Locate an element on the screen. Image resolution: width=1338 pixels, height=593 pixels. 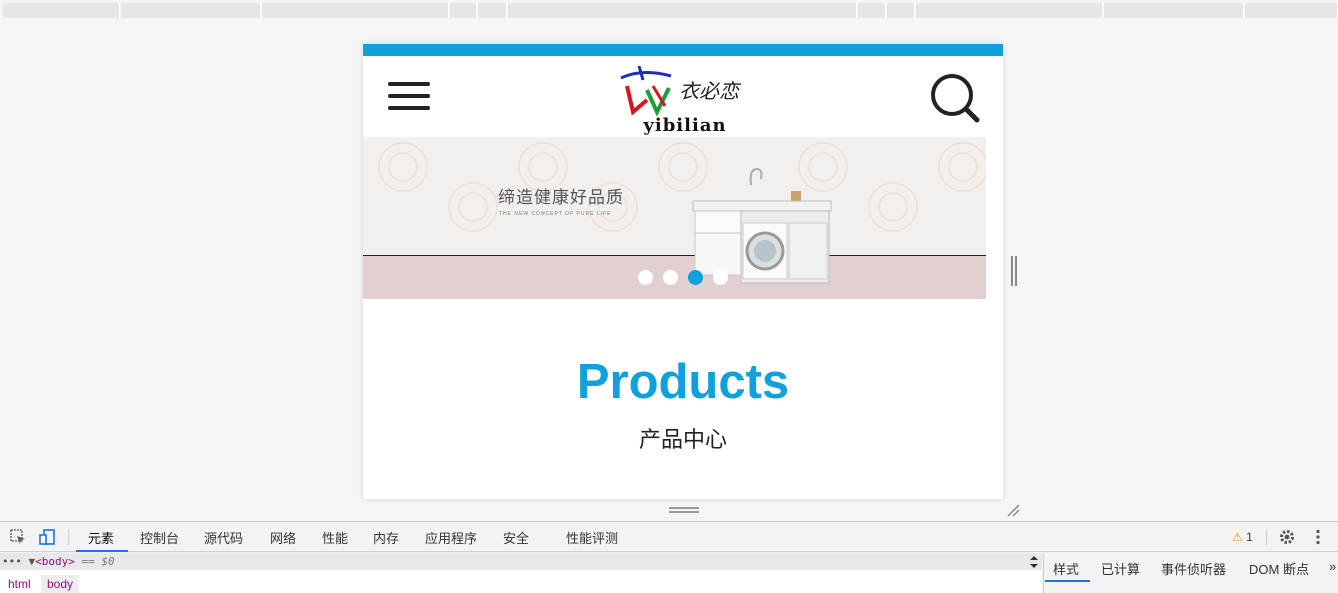
products-subheading: 产品中心 is located at coordinates (682, 439).